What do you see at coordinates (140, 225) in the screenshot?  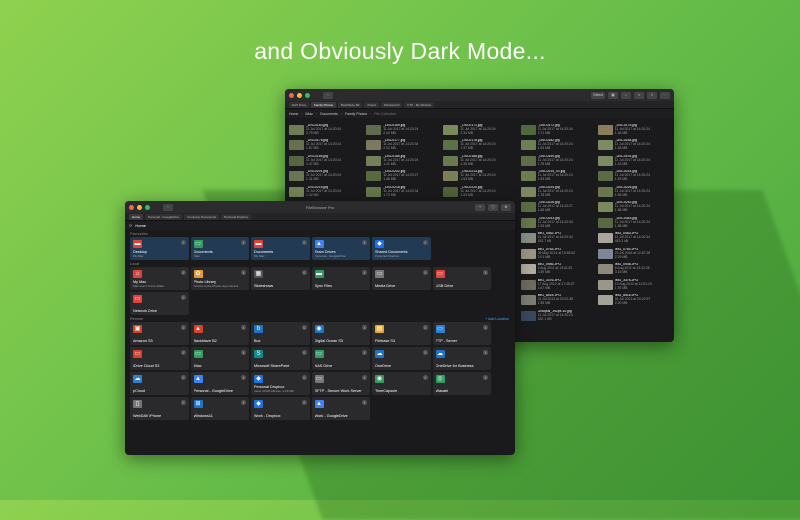 I see `breadcrumb-home: Home` at bounding box center [140, 225].